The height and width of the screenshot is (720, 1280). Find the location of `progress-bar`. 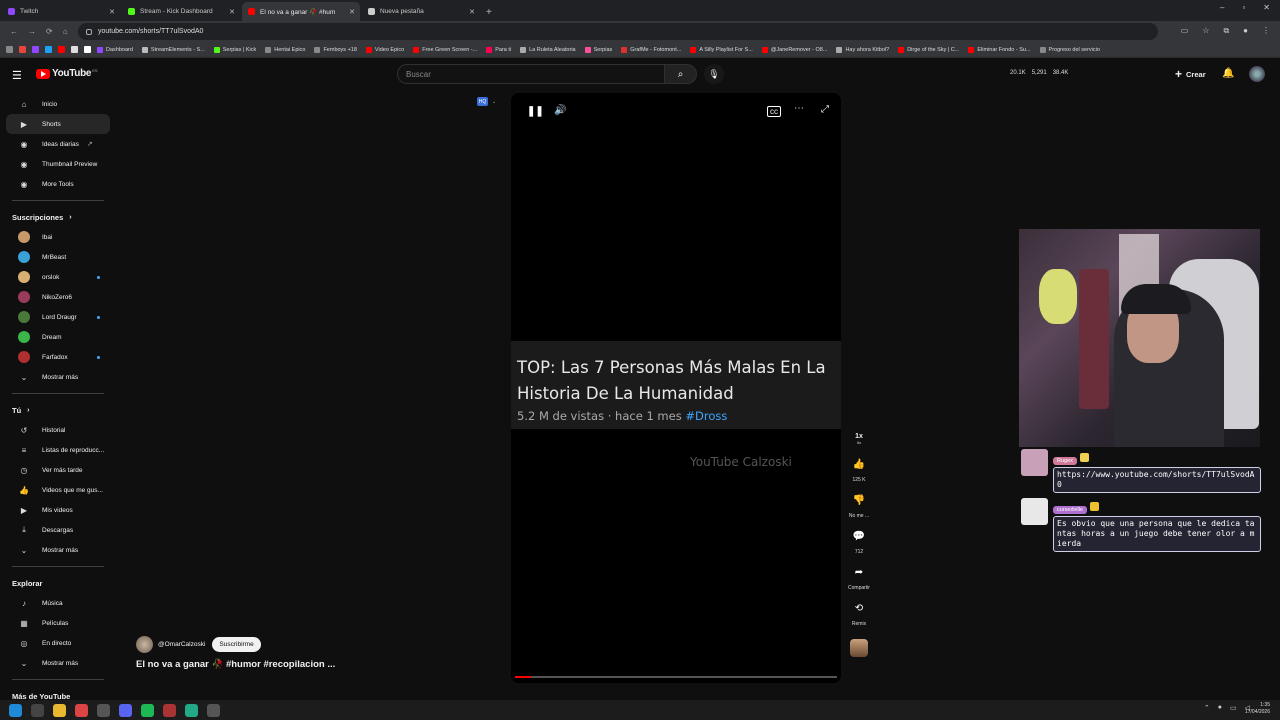

progress-bar is located at coordinates (676, 677).